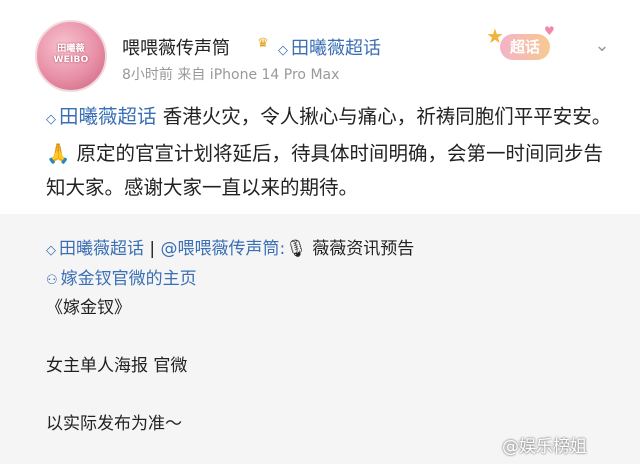 This screenshot has width=640, height=464. What do you see at coordinates (101, 116) in the screenshot?
I see `content-topic-link: ◇ 田曦薇超话` at bounding box center [101, 116].